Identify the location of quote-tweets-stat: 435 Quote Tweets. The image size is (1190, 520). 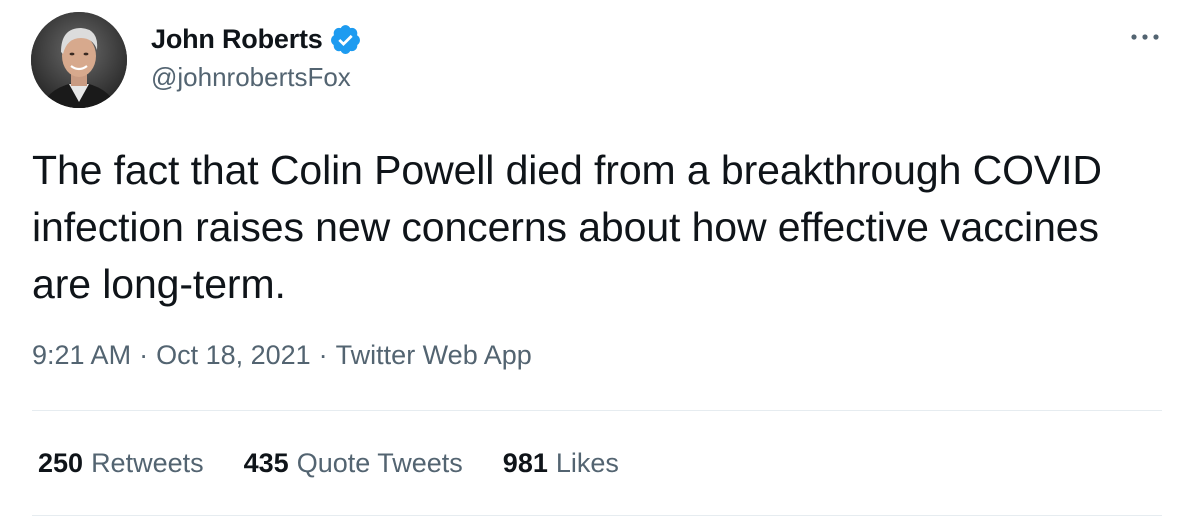
(353, 463).